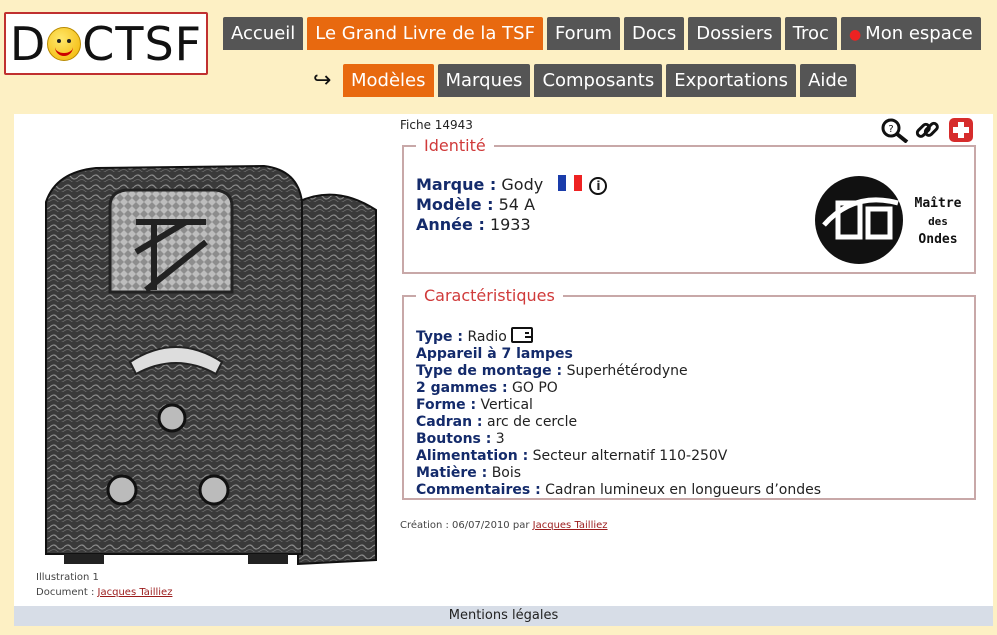 The image size is (997, 635). Describe the element at coordinates (810, 33) in the screenshot. I see `nav-troc: Troc` at that location.